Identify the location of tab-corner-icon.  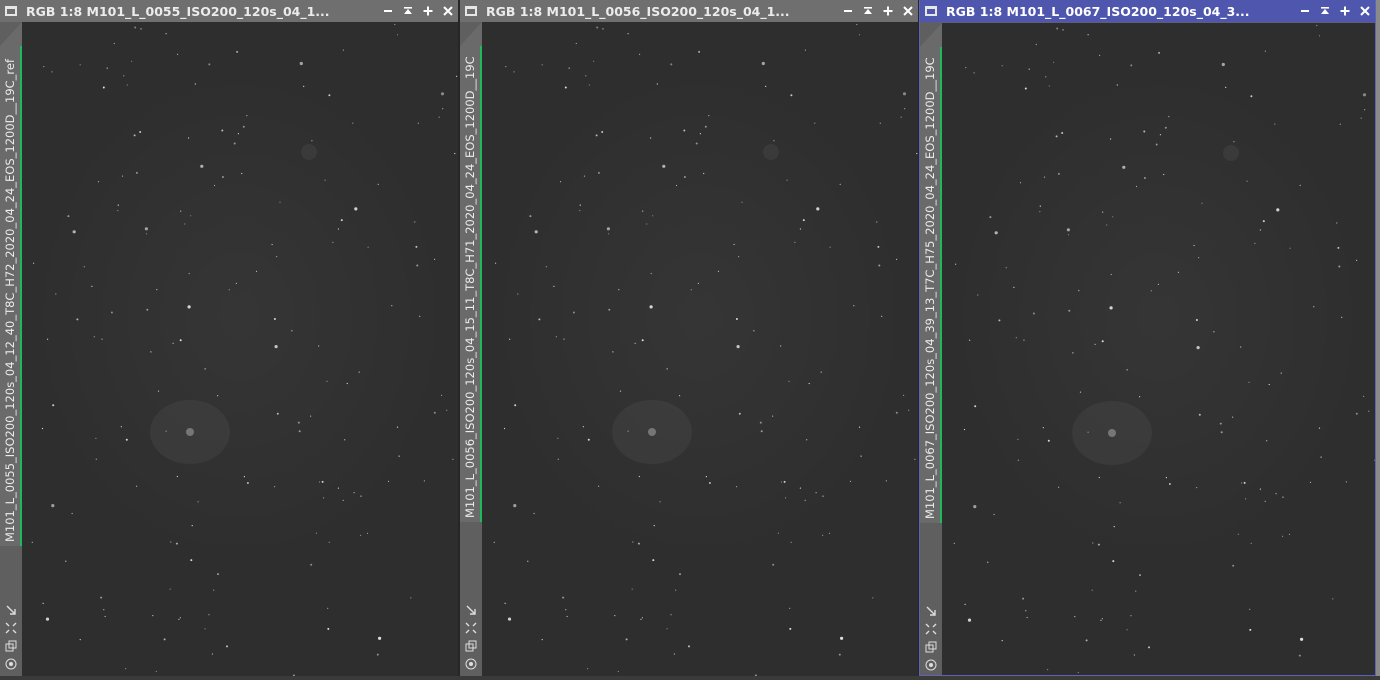
(931, 35).